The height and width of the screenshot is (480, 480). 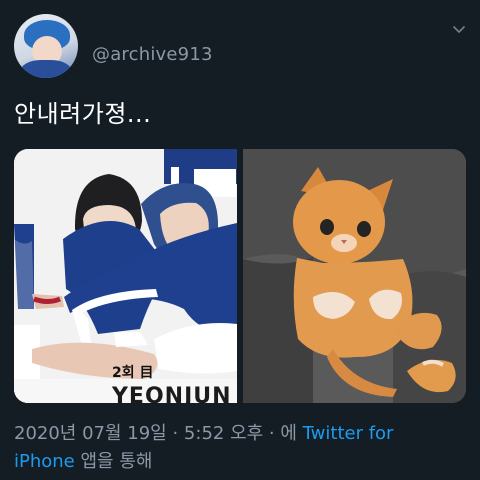 What do you see at coordinates (46, 69) in the screenshot?
I see `avatar-shirt` at bounding box center [46, 69].